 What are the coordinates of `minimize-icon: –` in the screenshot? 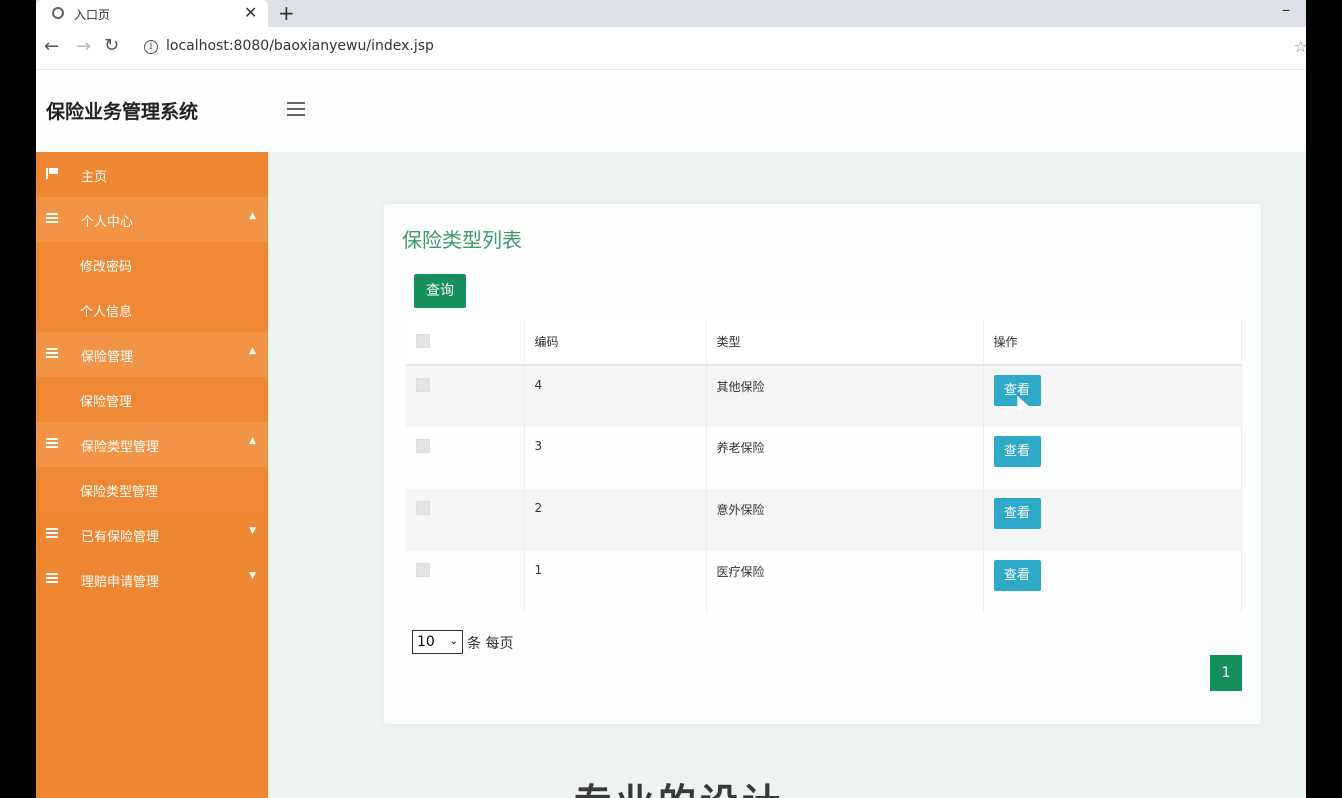 It's located at (1286, 9).